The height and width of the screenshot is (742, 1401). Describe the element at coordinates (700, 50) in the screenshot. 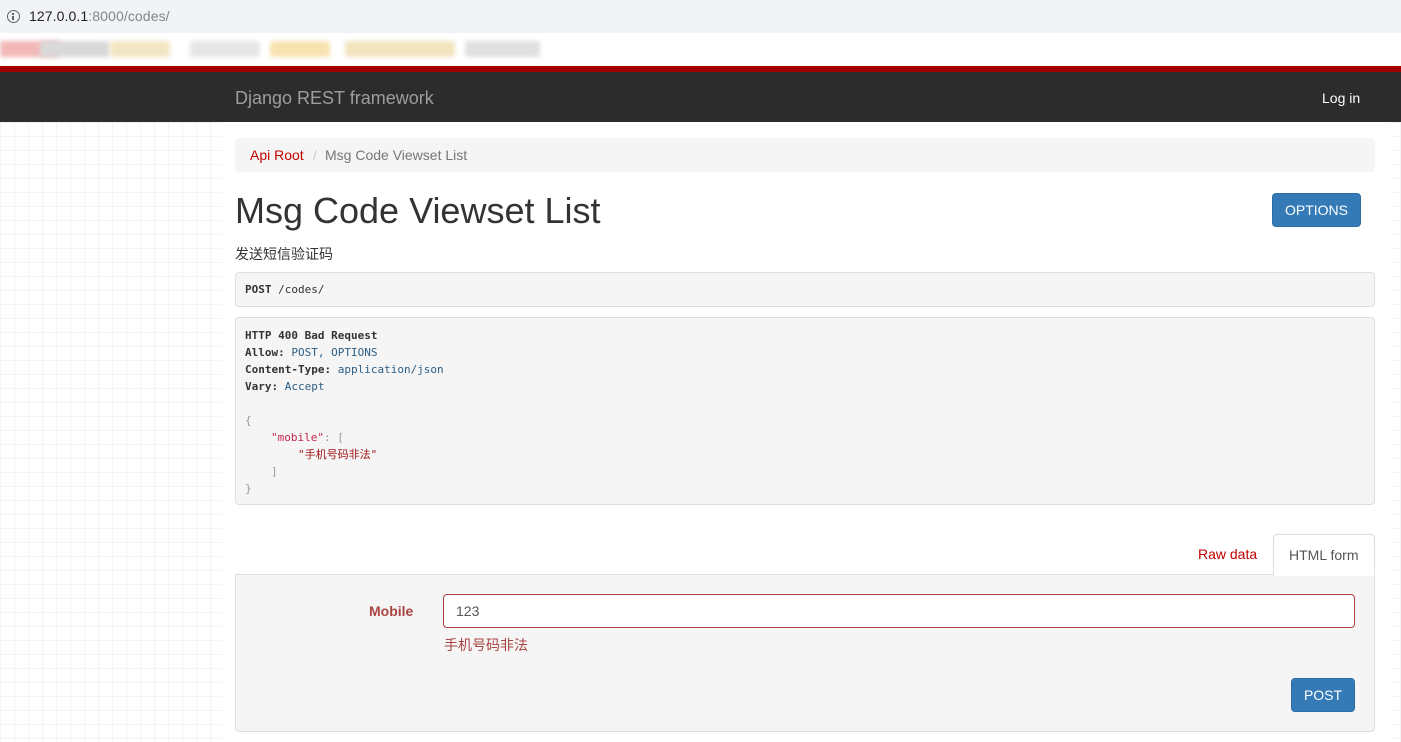

I see `bookmarks-bar` at that location.